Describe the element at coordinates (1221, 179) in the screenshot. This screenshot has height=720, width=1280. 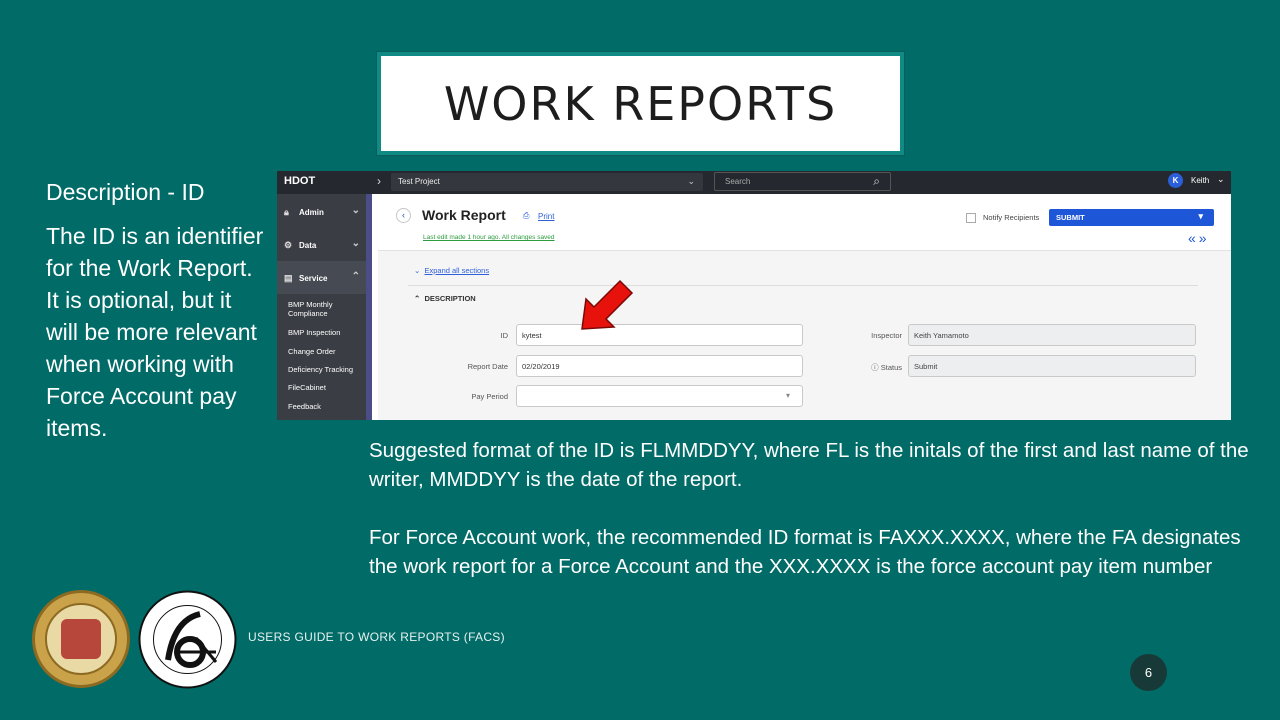
I see `user-menu-chevron-icon: ⌄` at that location.